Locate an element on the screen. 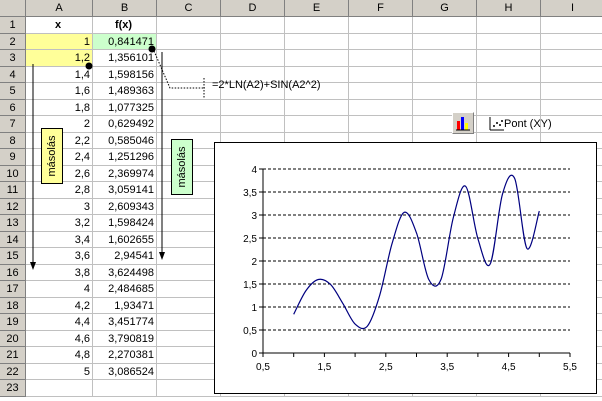  column-header-f: F is located at coordinates (381, 8).